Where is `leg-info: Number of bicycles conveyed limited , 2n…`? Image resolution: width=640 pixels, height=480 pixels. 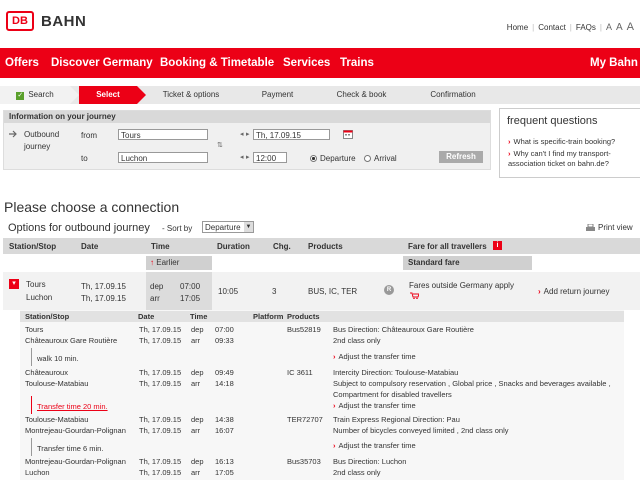
leg-info: Number of bicycles conveyed limited , 2n… is located at coordinates (421, 430).